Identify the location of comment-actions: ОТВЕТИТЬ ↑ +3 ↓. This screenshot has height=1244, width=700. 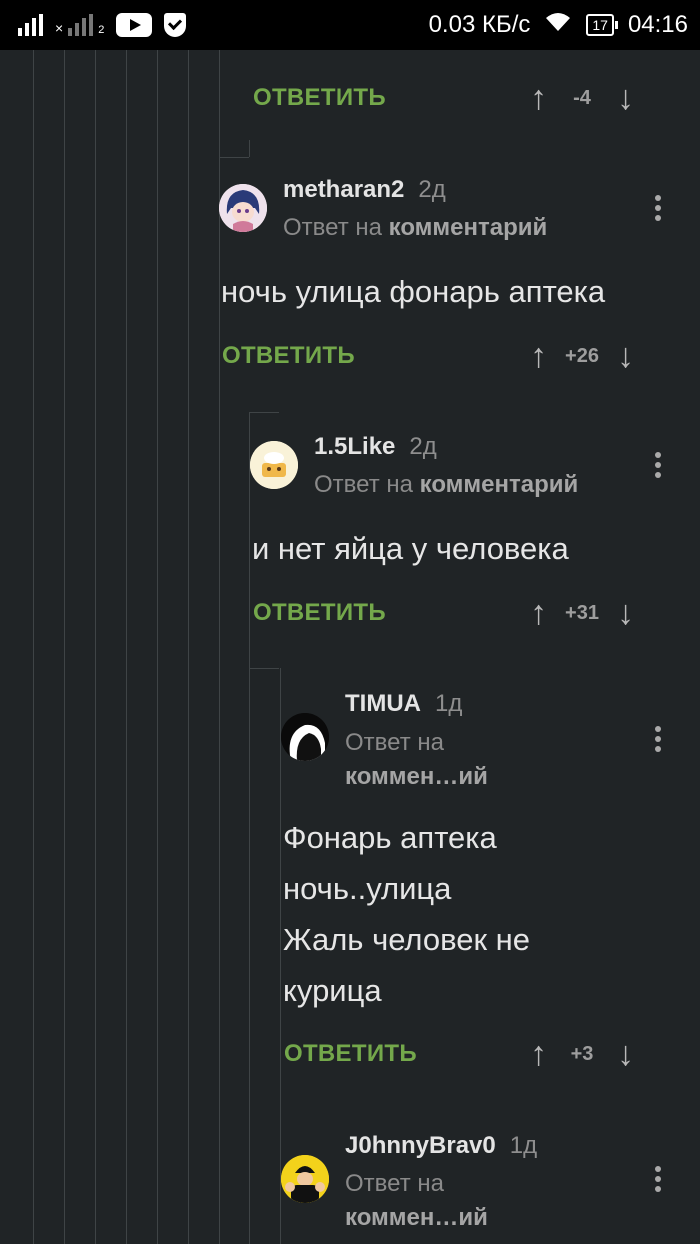
(483, 1054).